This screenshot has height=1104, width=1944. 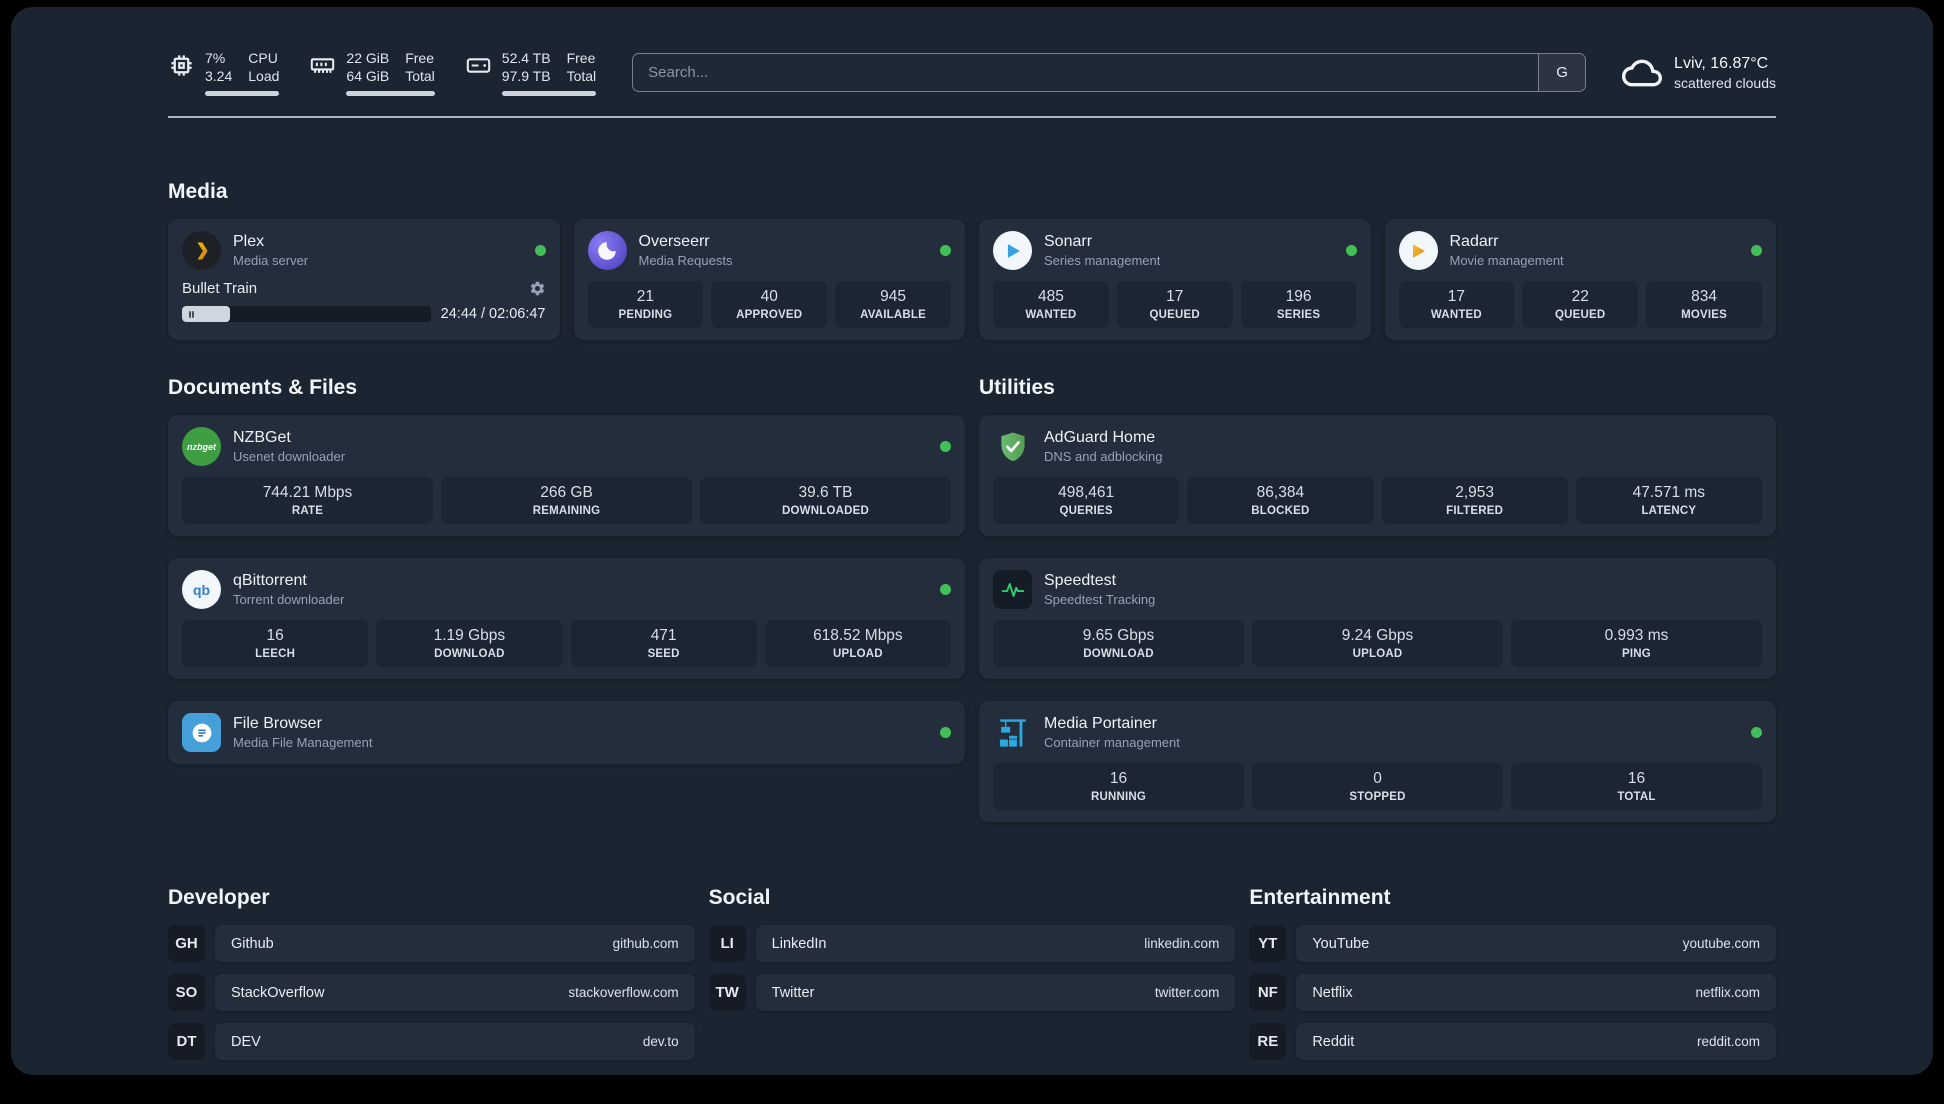 I want to click on cpu-icon, so click(x=181, y=65).